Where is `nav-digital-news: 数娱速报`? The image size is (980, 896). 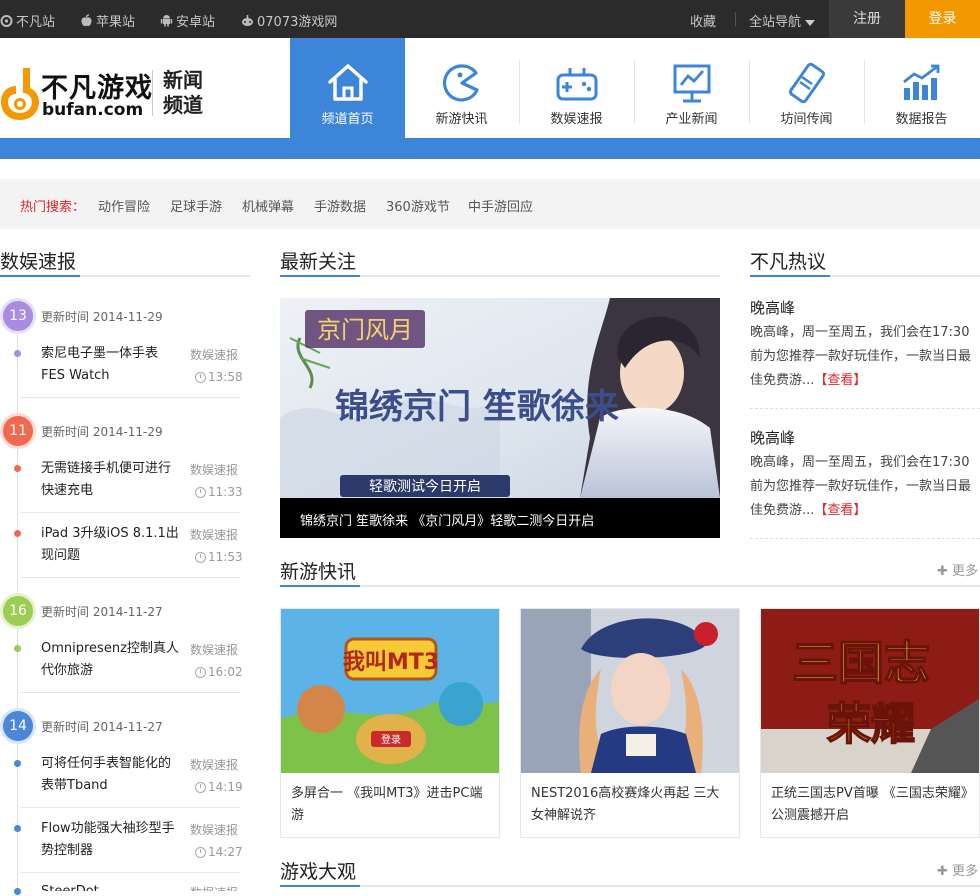
nav-digital-news: 数娱速报 is located at coordinates (576, 88).